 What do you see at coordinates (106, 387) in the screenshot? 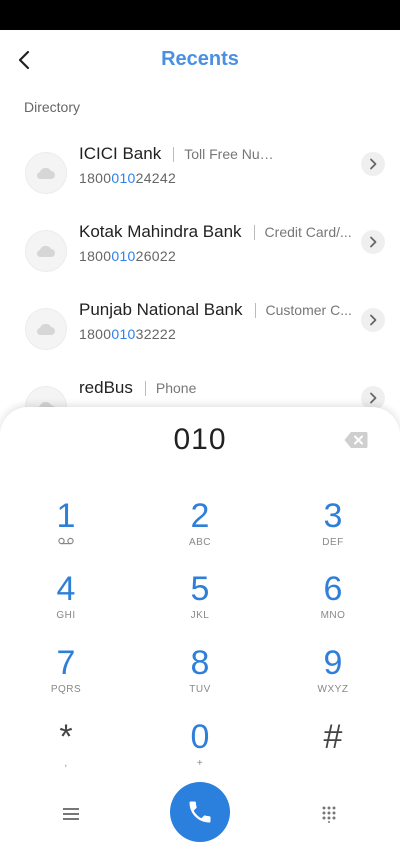
I see `contact-name: redBus` at bounding box center [106, 387].